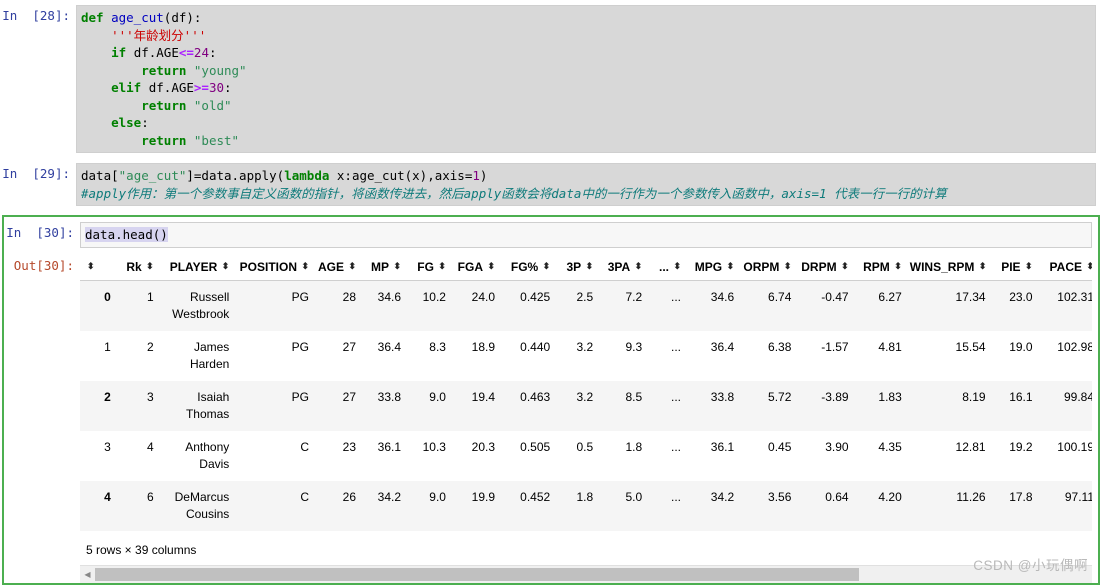 Image resolution: width=1102 pixels, height=588 pixels. What do you see at coordinates (524, 266) in the screenshot?
I see `header-label: FG%` at bounding box center [524, 266].